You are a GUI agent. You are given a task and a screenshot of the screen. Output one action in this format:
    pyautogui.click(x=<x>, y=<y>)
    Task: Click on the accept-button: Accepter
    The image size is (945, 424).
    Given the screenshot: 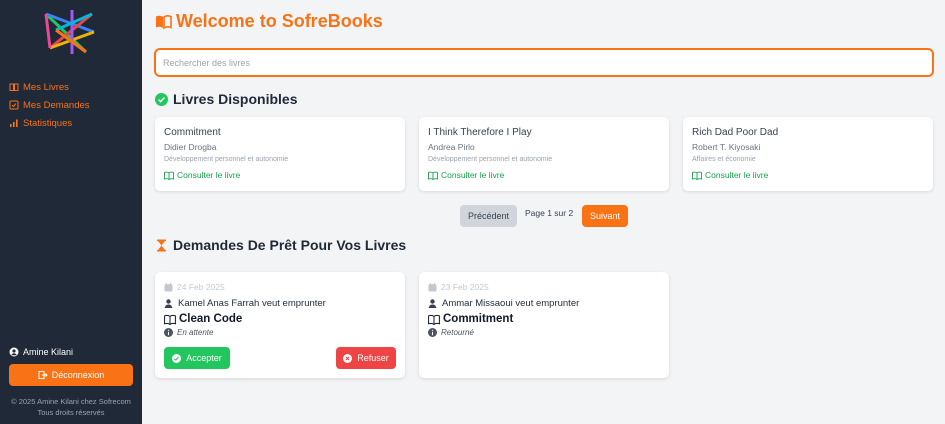 What is the action you would take?
    pyautogui.click(x=197, y=358)
    